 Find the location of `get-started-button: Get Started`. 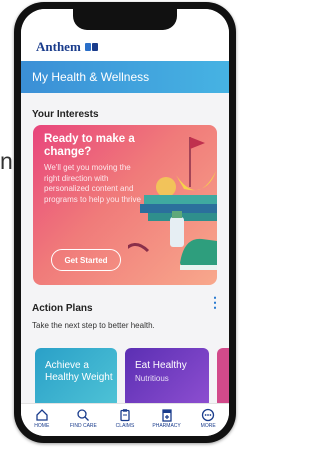

get-started-button: Get Started is located at coordinates (86, 260).